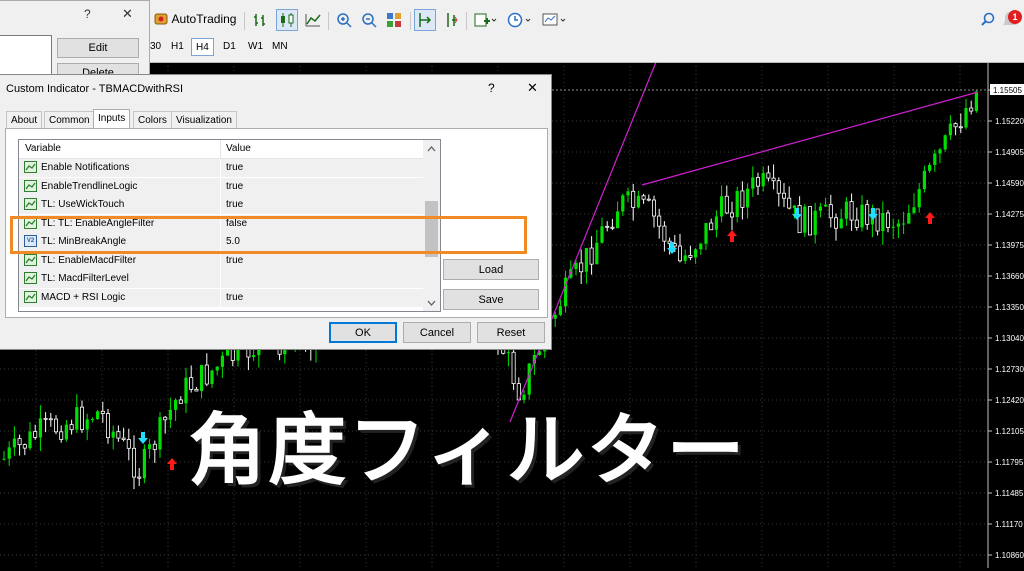  I want to click on cancel-button-label: Cancel, so click(437, 332).